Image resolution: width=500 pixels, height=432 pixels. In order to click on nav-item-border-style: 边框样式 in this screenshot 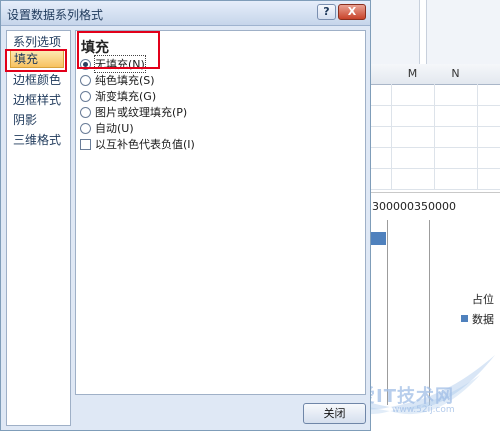, I will do `click(37, 99)`.